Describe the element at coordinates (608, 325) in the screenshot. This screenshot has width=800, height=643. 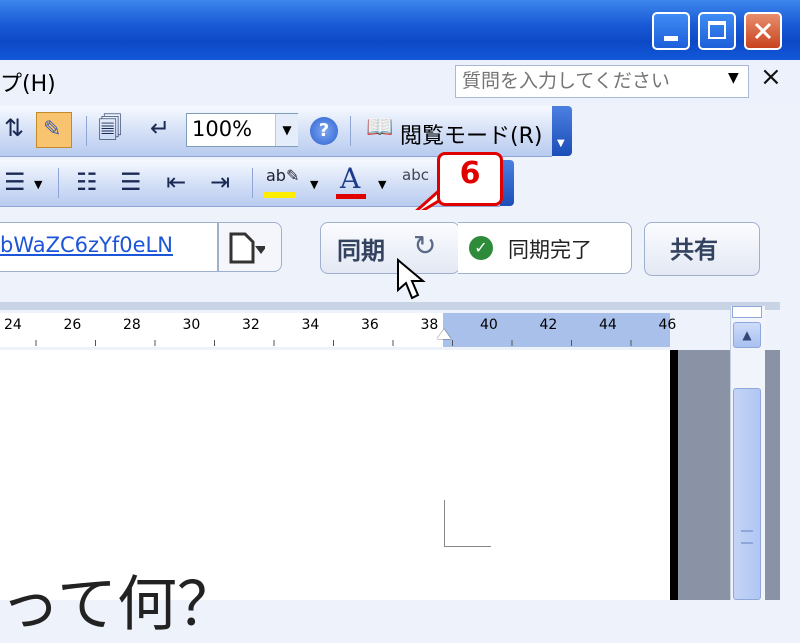
I see `ruler-label: 44` at that location.